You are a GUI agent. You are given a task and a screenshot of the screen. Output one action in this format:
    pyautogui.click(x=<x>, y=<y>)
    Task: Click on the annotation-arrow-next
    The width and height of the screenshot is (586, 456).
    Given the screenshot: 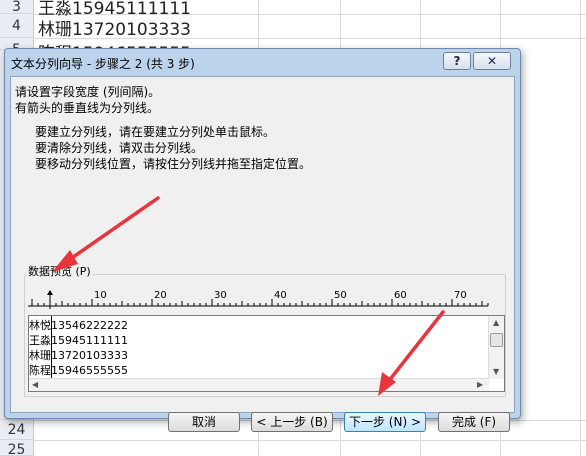 What is the action you would take?
    pyautogui.click(x=411, y=353)
    